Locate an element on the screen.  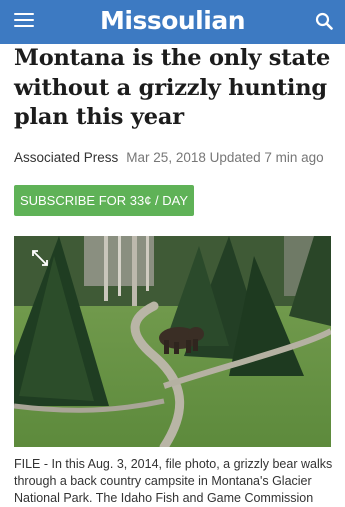
expand-icon is located at coordinates (40, 258).